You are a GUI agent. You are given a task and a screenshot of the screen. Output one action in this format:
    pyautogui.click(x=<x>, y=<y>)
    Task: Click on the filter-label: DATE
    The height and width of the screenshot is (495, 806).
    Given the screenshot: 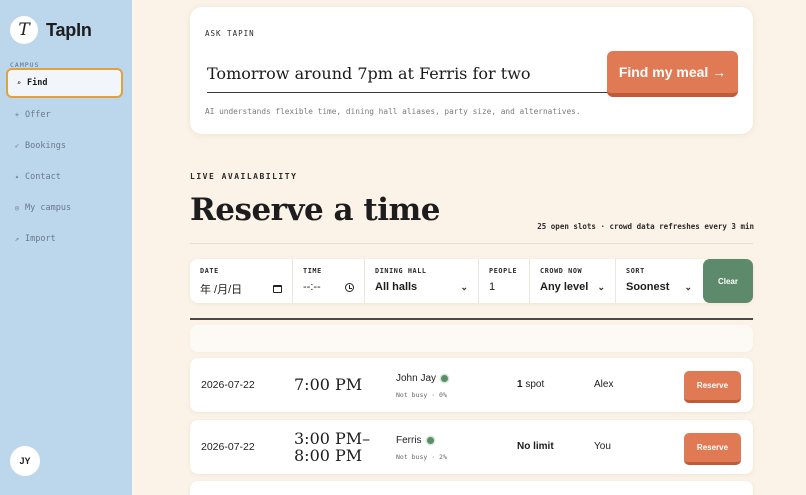 What is the action you would take?
    pyautogui.click(x=209, y=271)
    